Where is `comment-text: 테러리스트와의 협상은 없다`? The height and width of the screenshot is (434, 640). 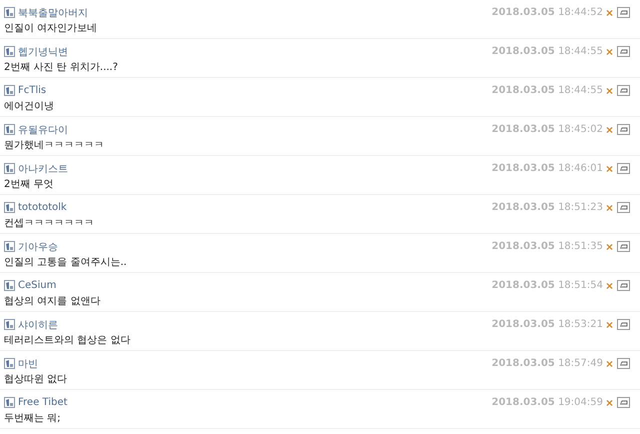 comment-text: 테러리스트와의 협상은 없다 is located at coordinates (68, 341).